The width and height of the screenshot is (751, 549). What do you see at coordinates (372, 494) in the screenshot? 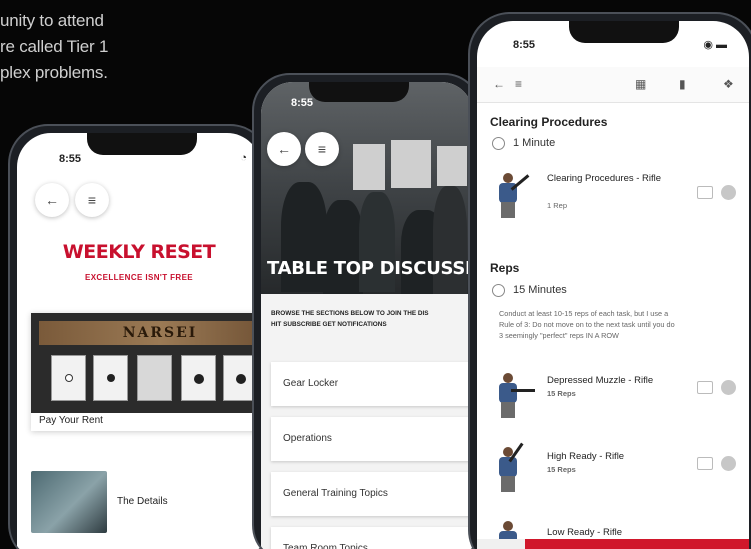
I see `section-general-training-topics: General Training Topics` at bounding box center [372, 494].